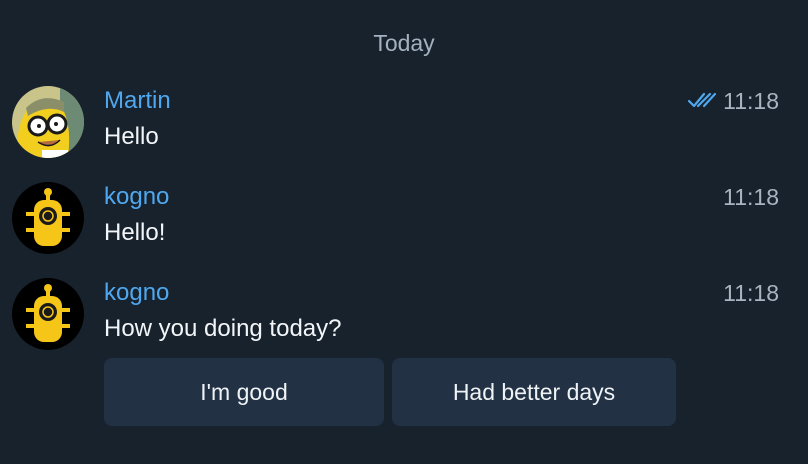 The width and height of the screenshot is (808, 464). What do you see at coordinates (135, 232) in the screenshot?
I see `message-text: Hello!` at bounding box center [135, 232].